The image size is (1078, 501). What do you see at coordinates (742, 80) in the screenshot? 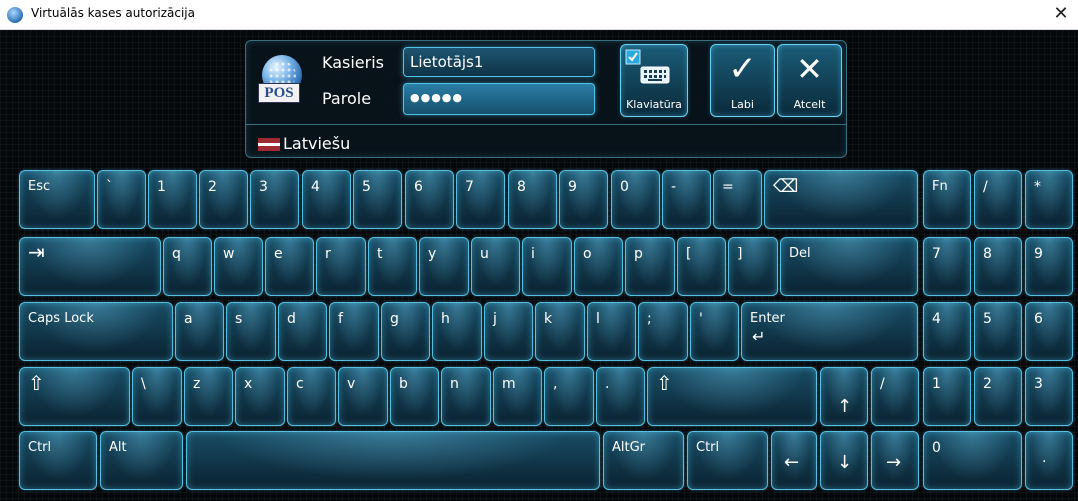
I see `ok-button: ✓ Labi` at bounding box center [742, 80].